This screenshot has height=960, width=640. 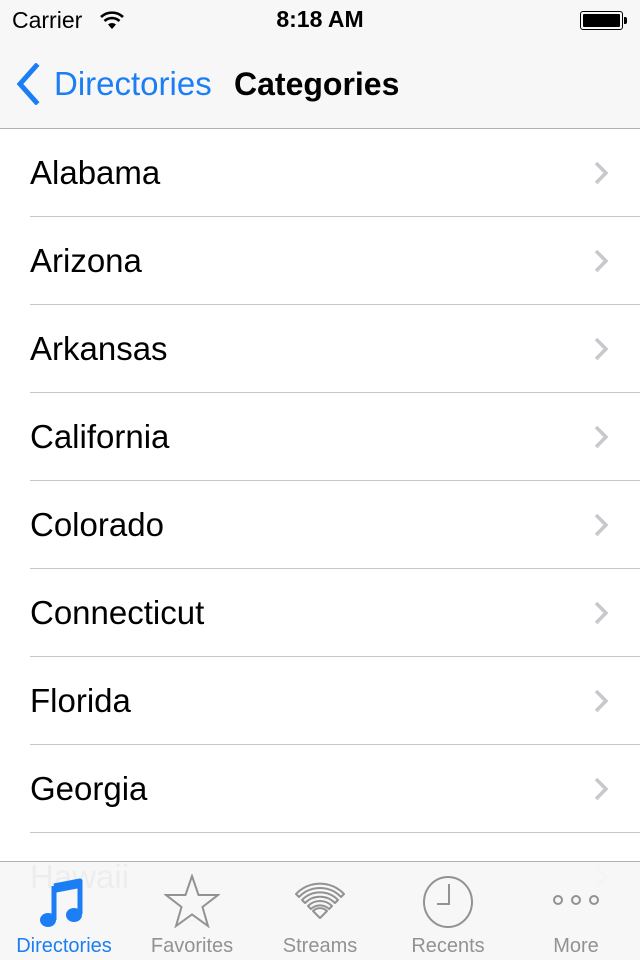 I want to click on list-item: Alabama, so click(x=320, y=173).